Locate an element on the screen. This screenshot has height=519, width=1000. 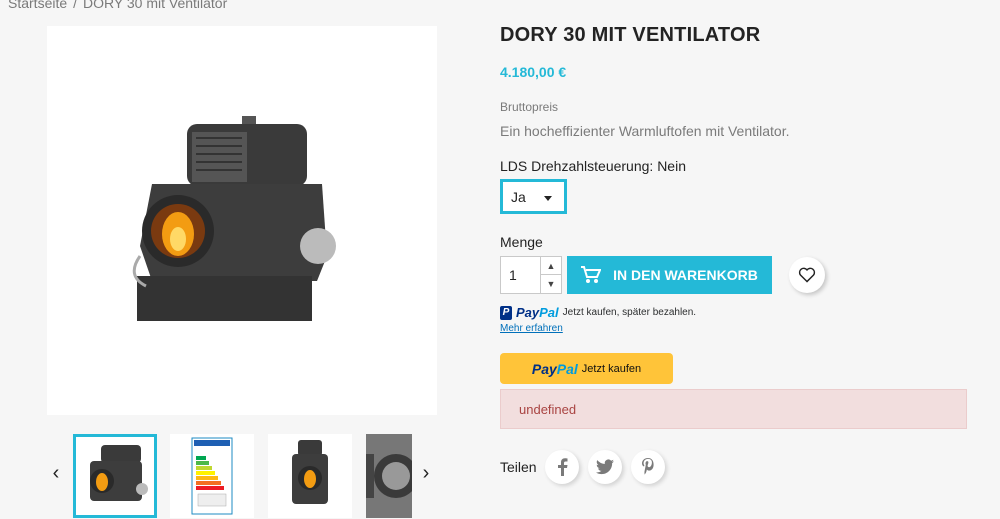
stove-thumbnail is located at coordinates (119, 473).